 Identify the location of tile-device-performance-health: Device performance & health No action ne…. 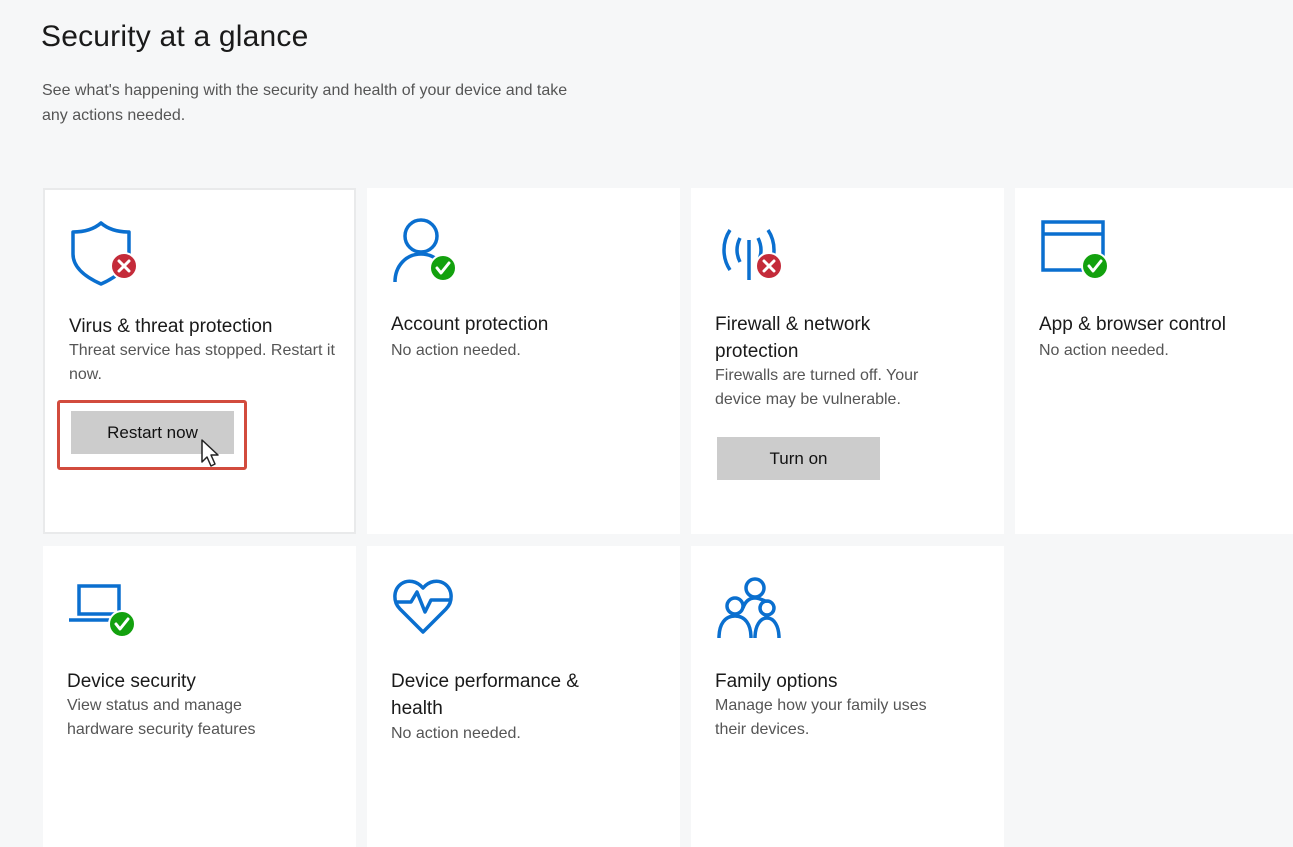
(523, 696).